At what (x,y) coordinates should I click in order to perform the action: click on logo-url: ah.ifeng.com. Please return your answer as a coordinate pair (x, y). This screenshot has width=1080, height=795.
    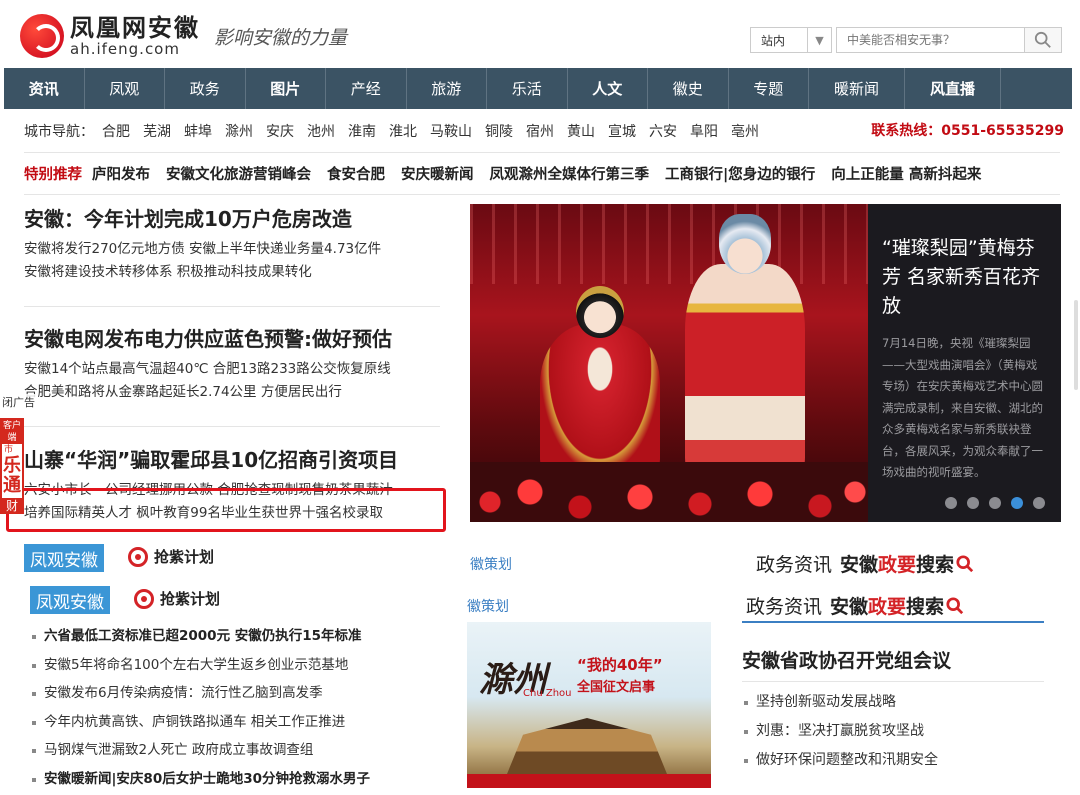
    Looking at the image, I should click on (125, 48).